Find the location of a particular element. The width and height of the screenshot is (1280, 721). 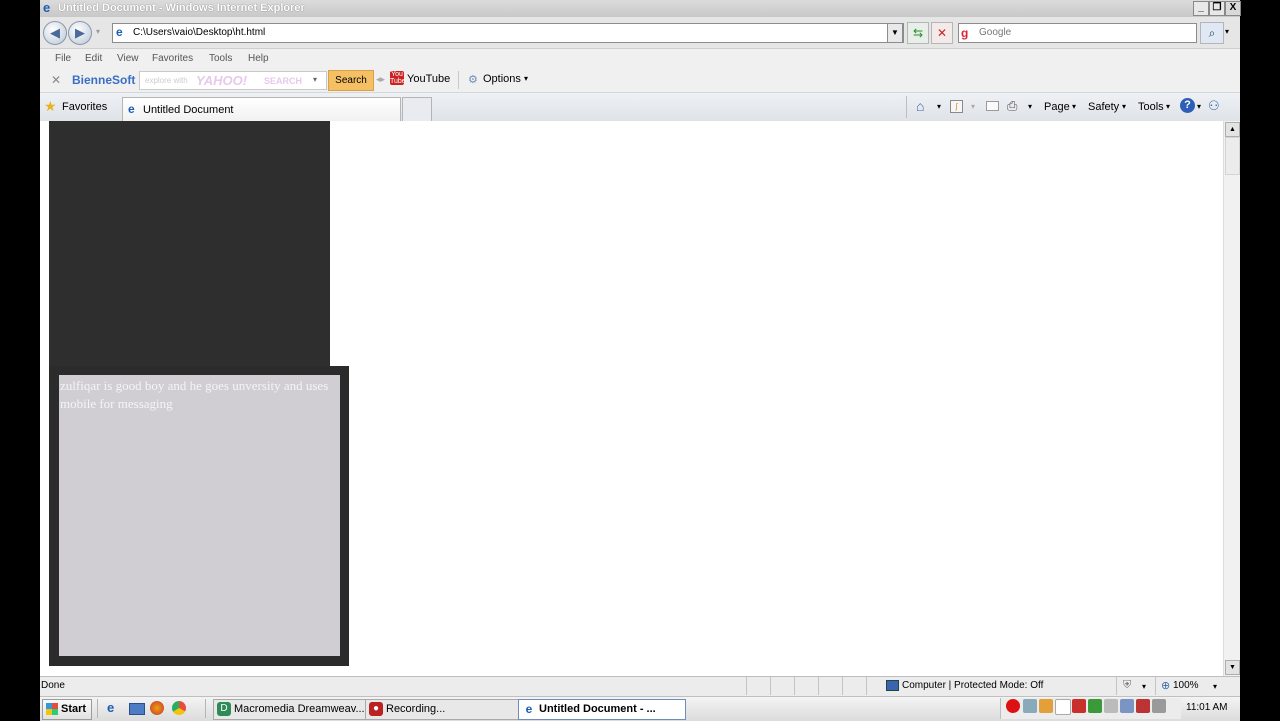

start-button: Start is located at coordinates (67, 709).